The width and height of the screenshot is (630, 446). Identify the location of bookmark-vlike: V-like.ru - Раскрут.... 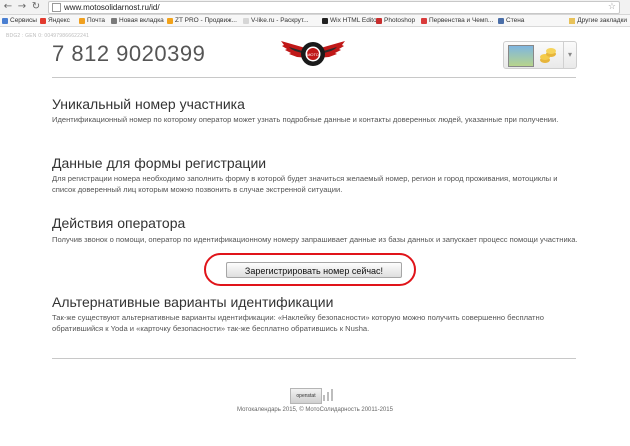
(276, 20).